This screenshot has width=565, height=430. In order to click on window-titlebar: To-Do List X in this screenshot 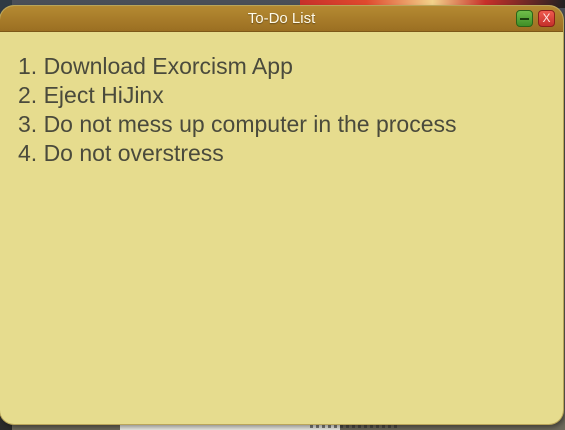, I will do `click(281, 19)`.